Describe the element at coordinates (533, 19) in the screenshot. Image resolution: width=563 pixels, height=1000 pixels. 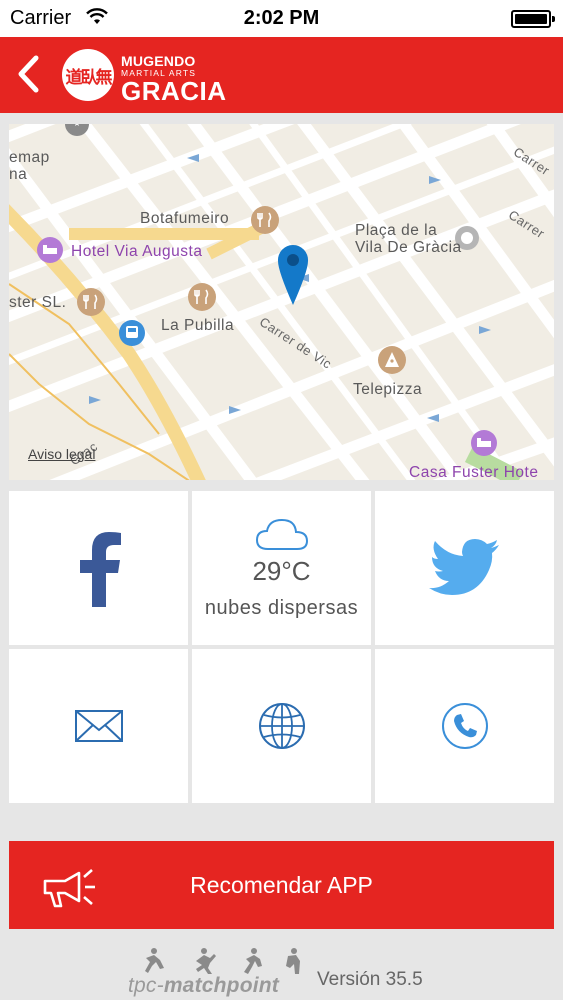
I see `battery-icon` at that location.